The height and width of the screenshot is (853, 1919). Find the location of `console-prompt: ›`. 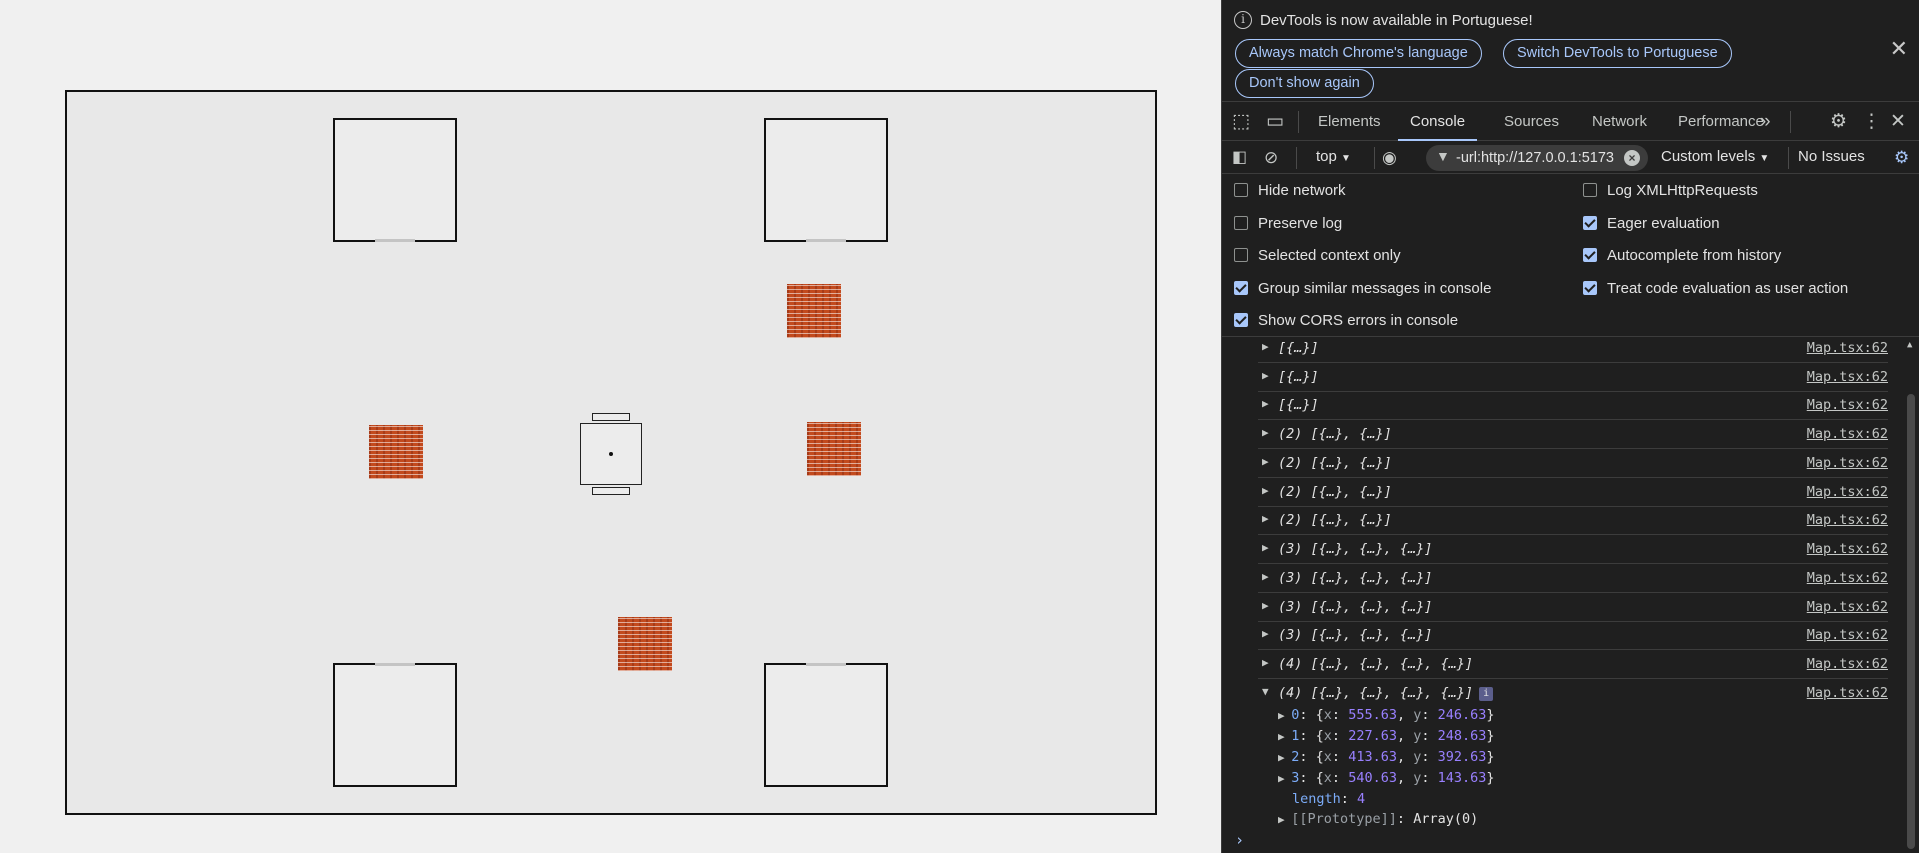

console-prompt: › is located at coordinates (1239, 840).